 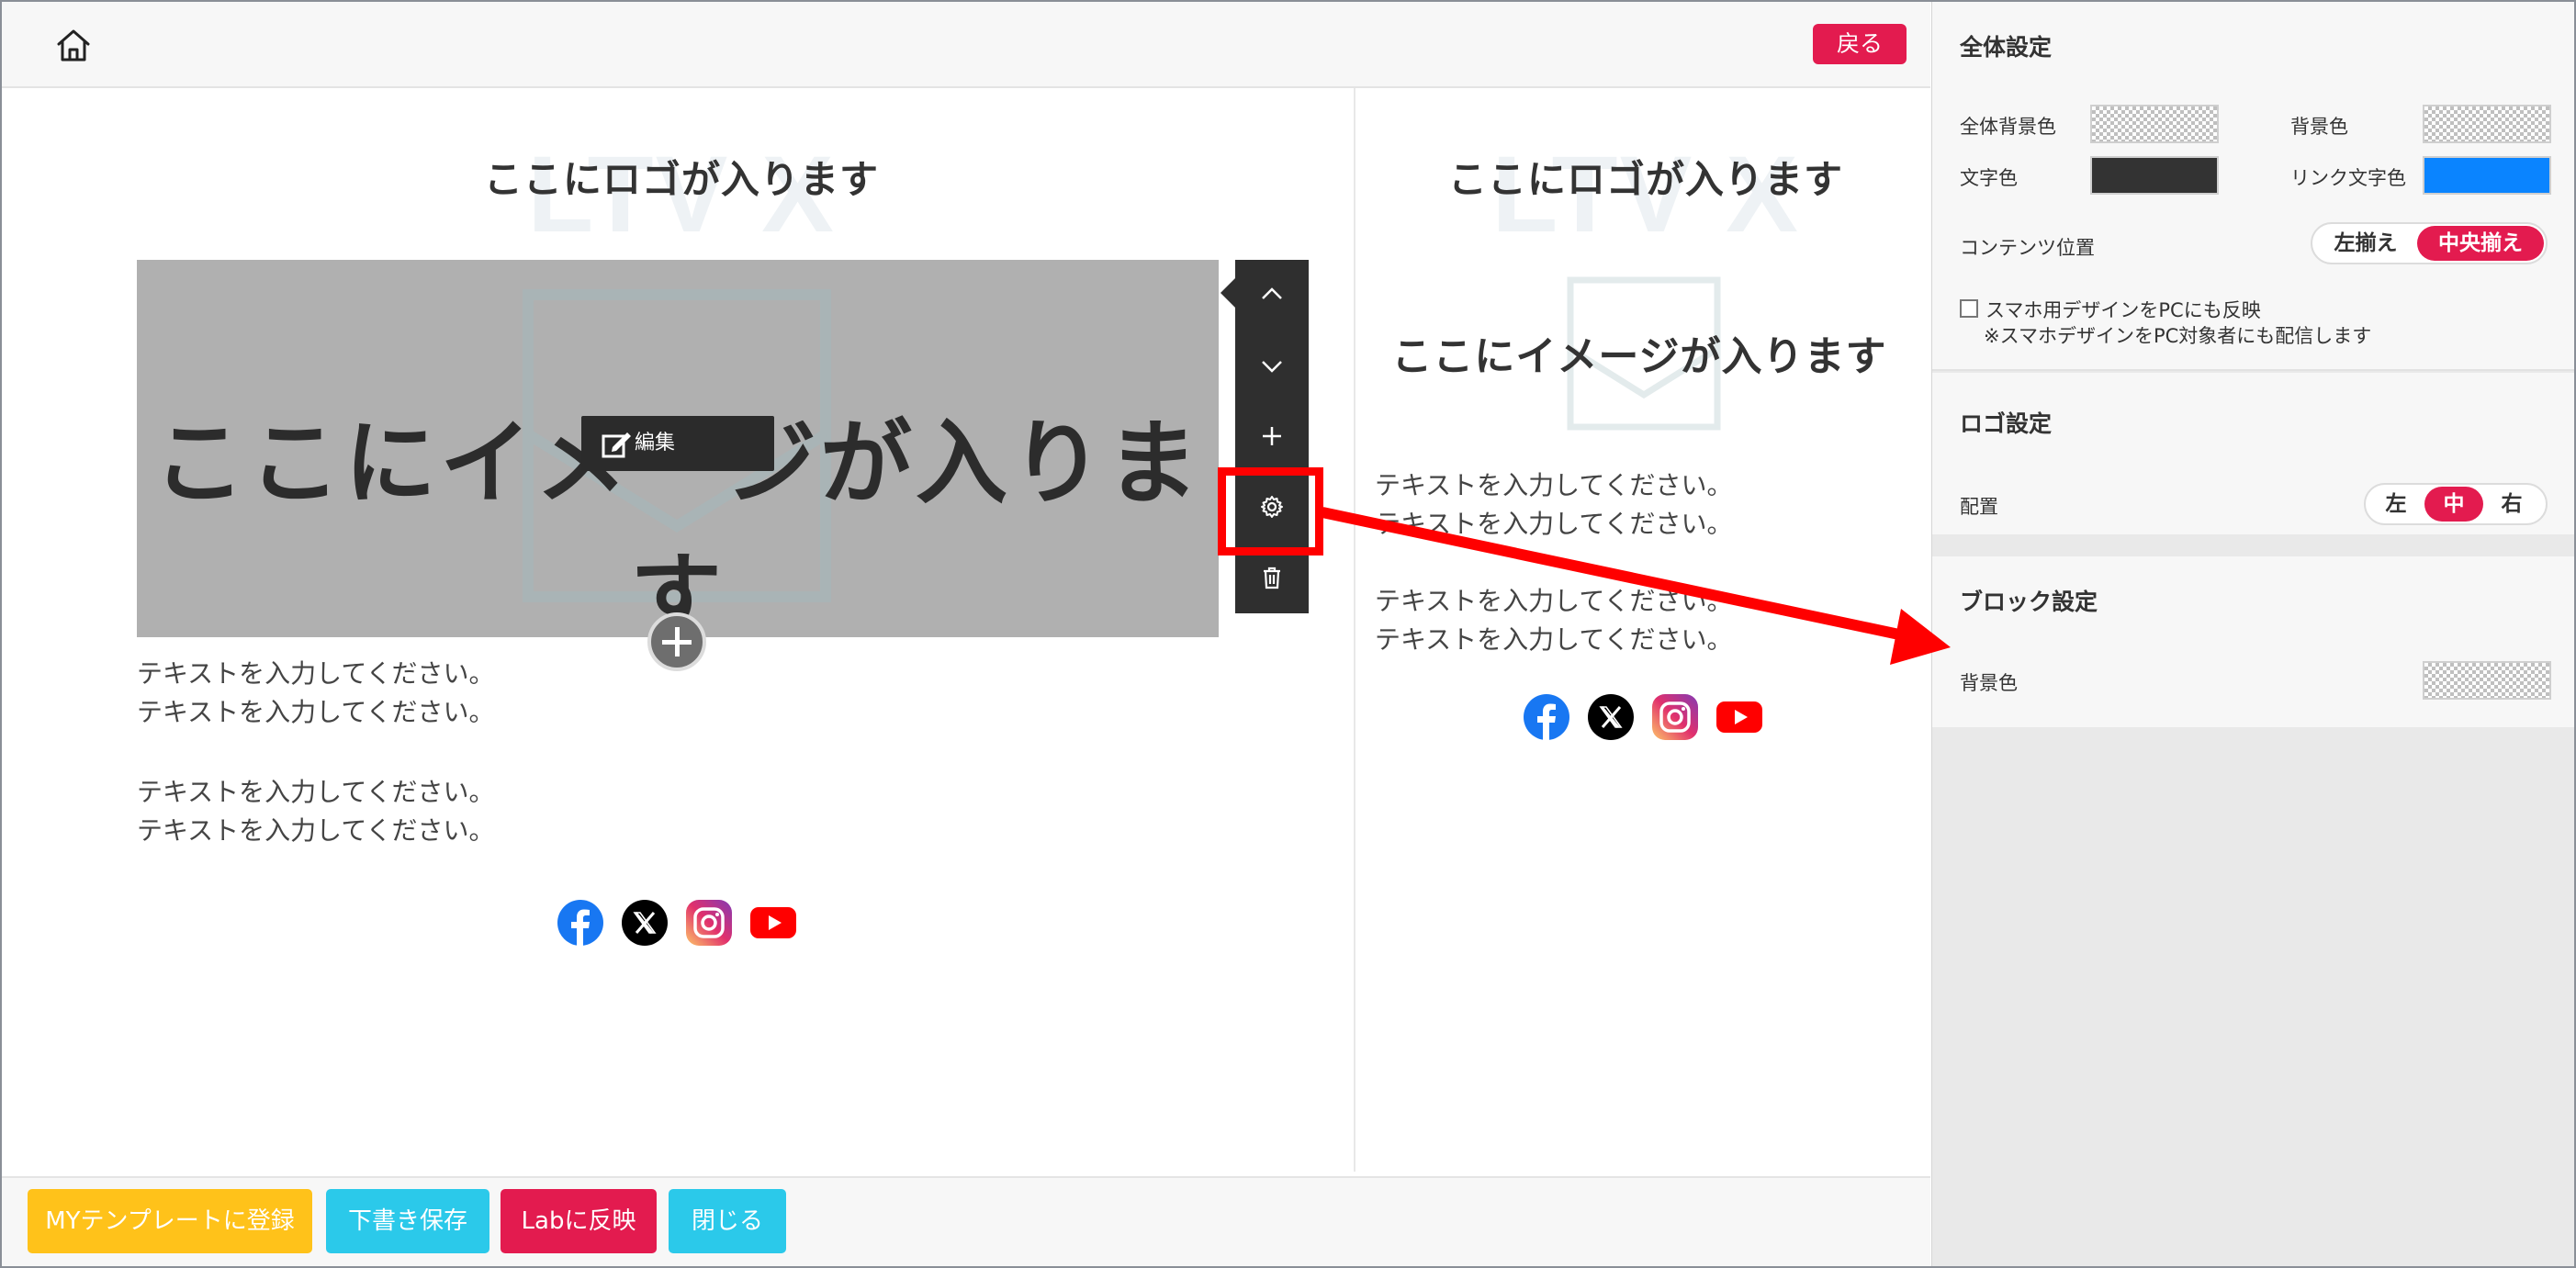 I want to click on block-bg-color-label: 背景色, so click(x=1989, y=683).